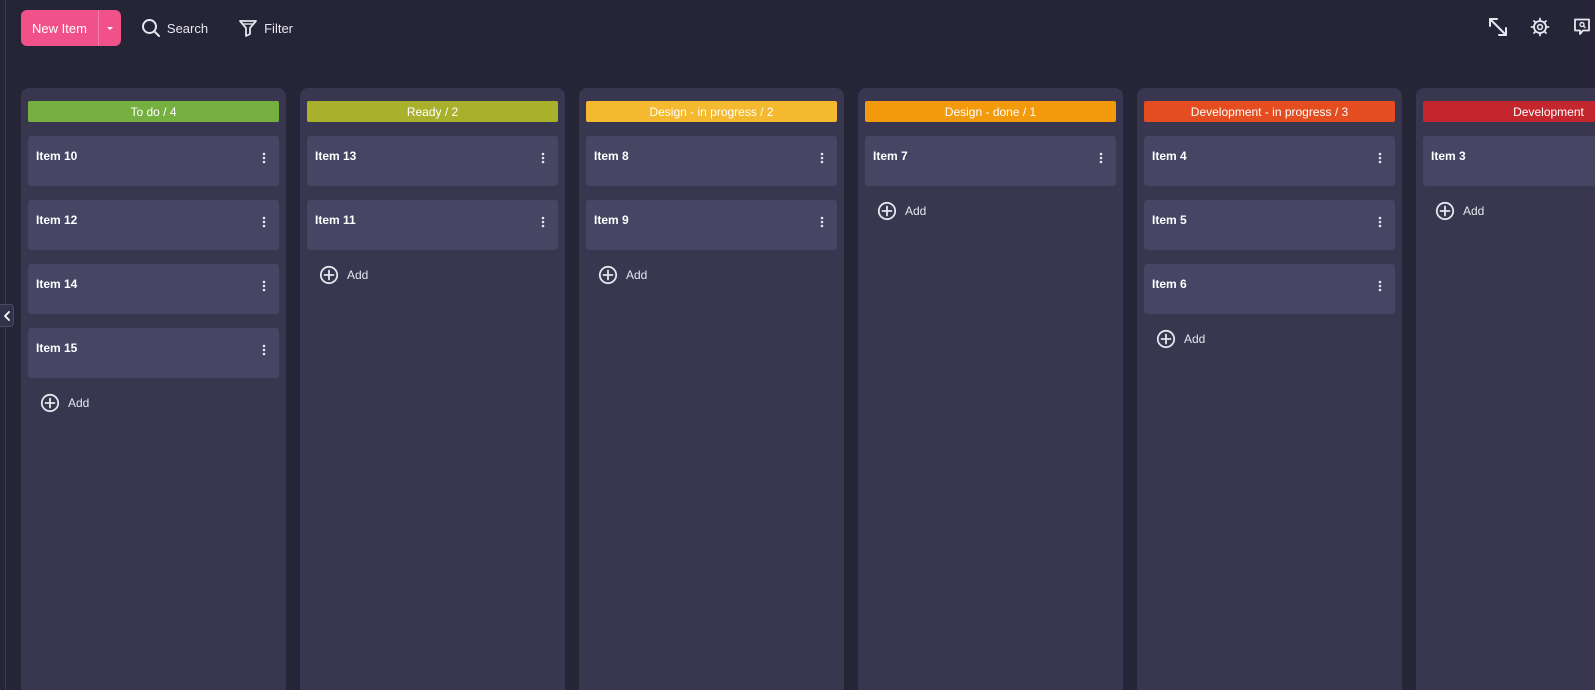 This screenshot has width=1595, height=690. I want to click on item-title: Item 5, so click(1169, 220).